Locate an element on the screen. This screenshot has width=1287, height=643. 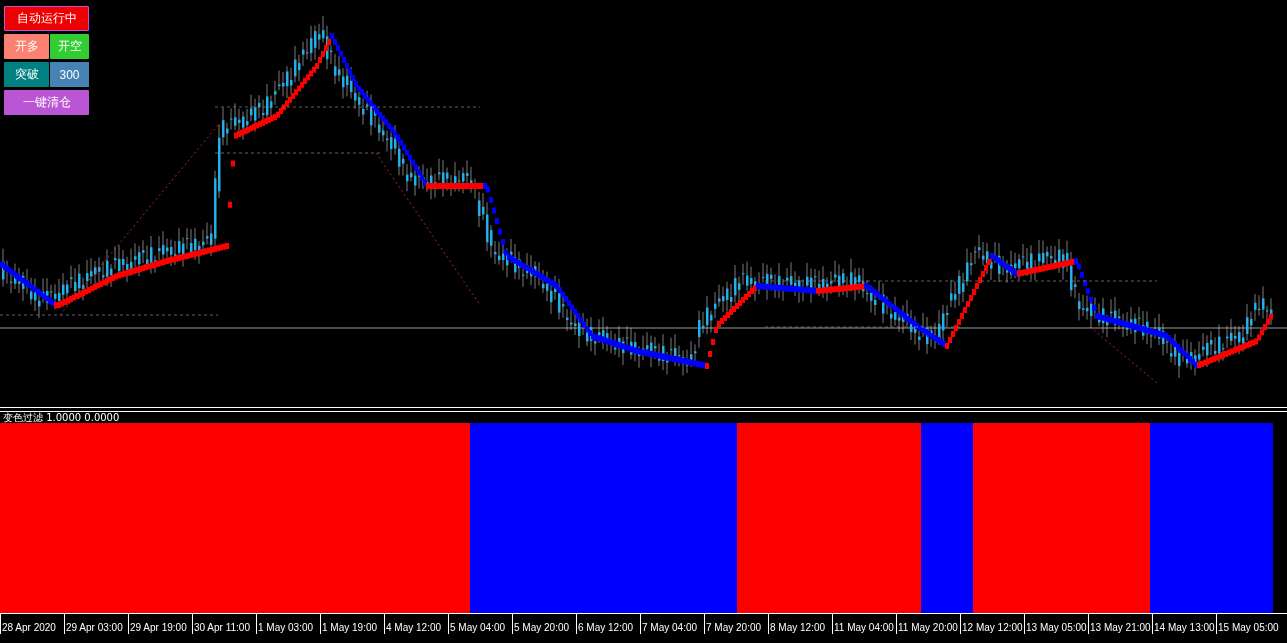
auto-running-button: 自动运行中 is located at coordinates (46, 18).